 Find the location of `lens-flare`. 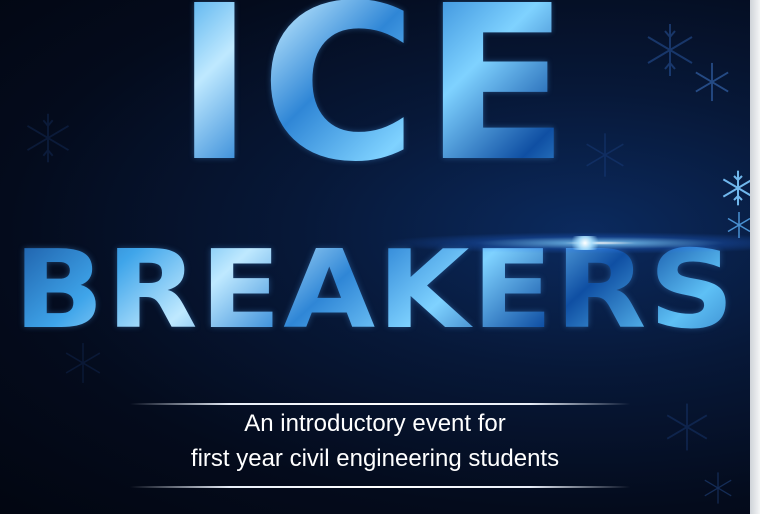

lens-flare is located at coordinates (565, 243).